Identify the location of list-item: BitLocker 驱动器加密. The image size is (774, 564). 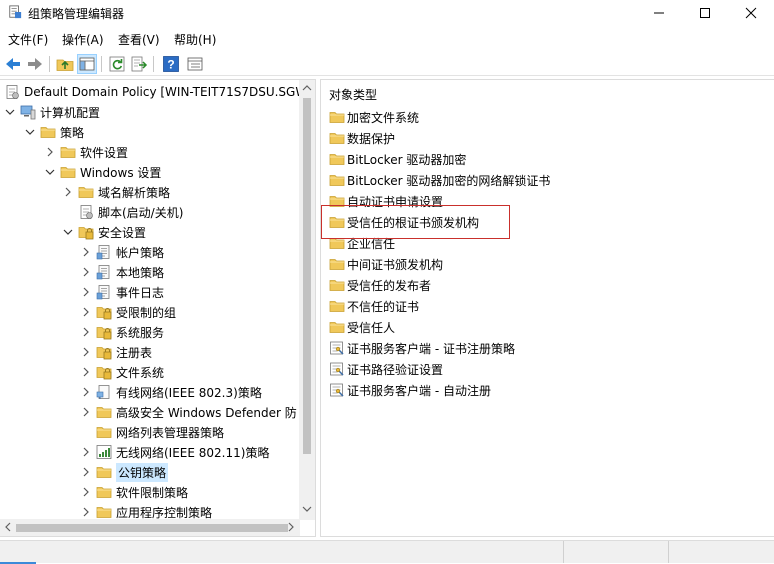
(397, 159).